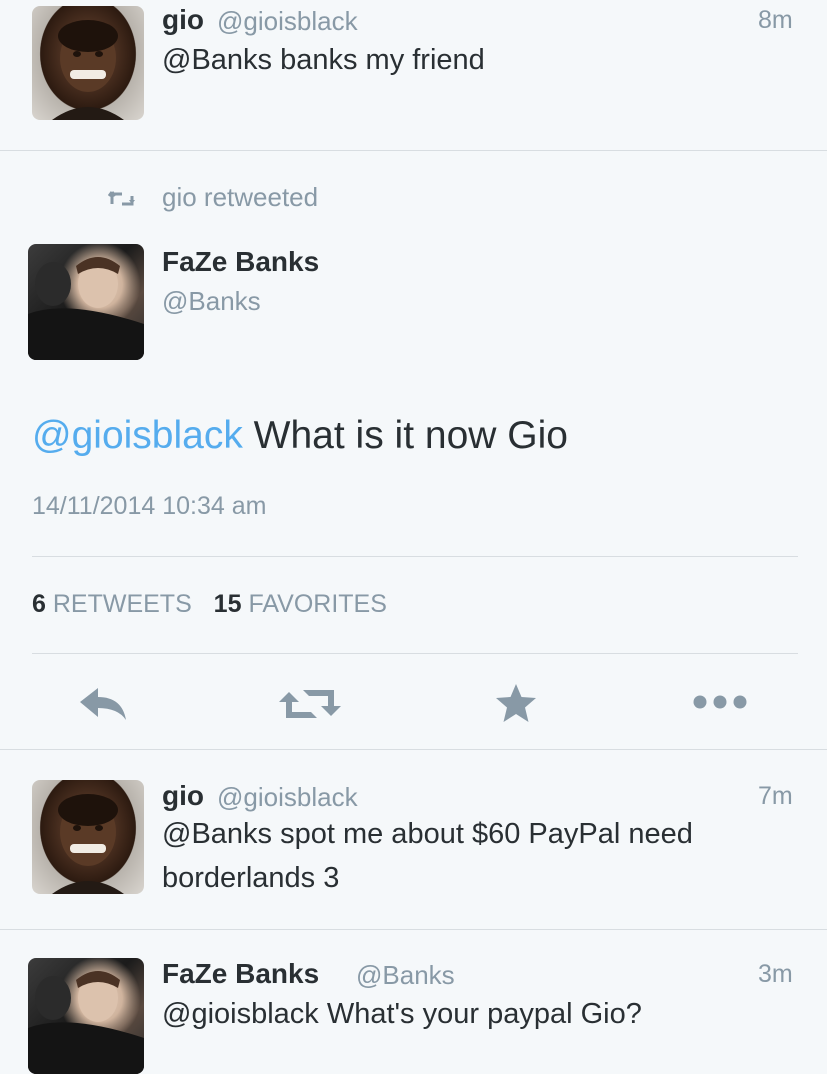 The width and height of the screenshot is (827, 1074). I want to click on tweet-text-line2: borderlands 3, so click(251, 878).